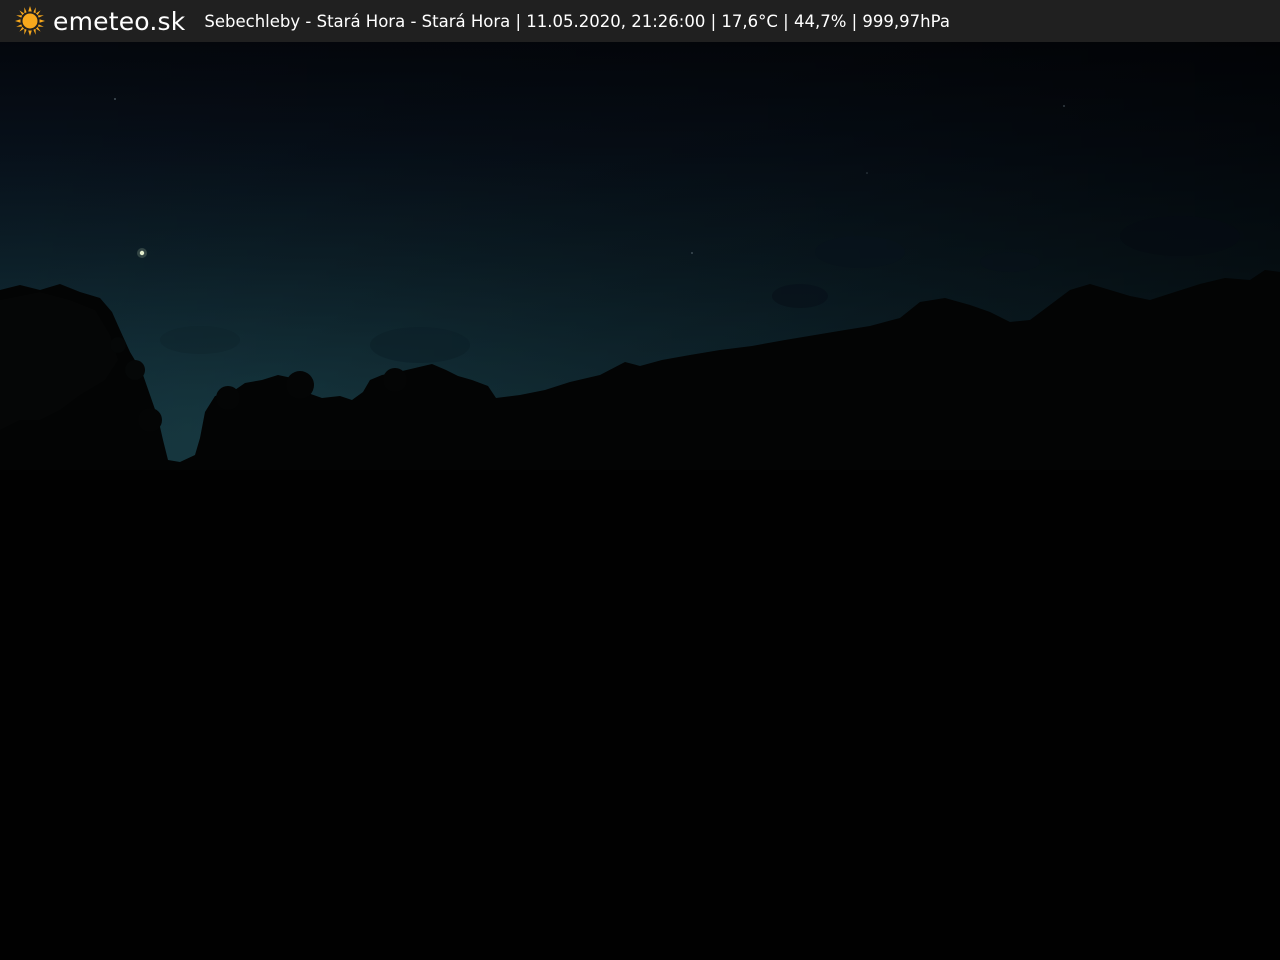  I want to click on sun-icon, so click(30, 21).